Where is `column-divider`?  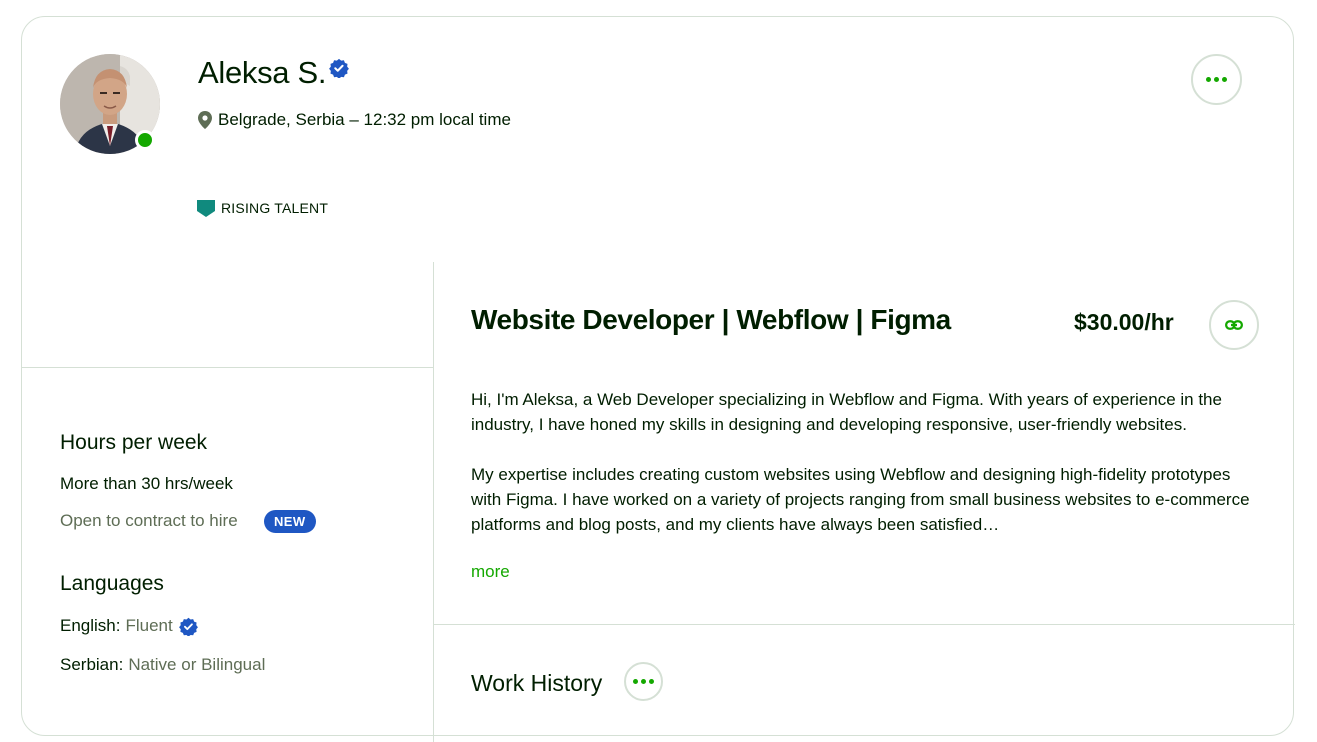
column-divider is located at coordinates (433, 502).